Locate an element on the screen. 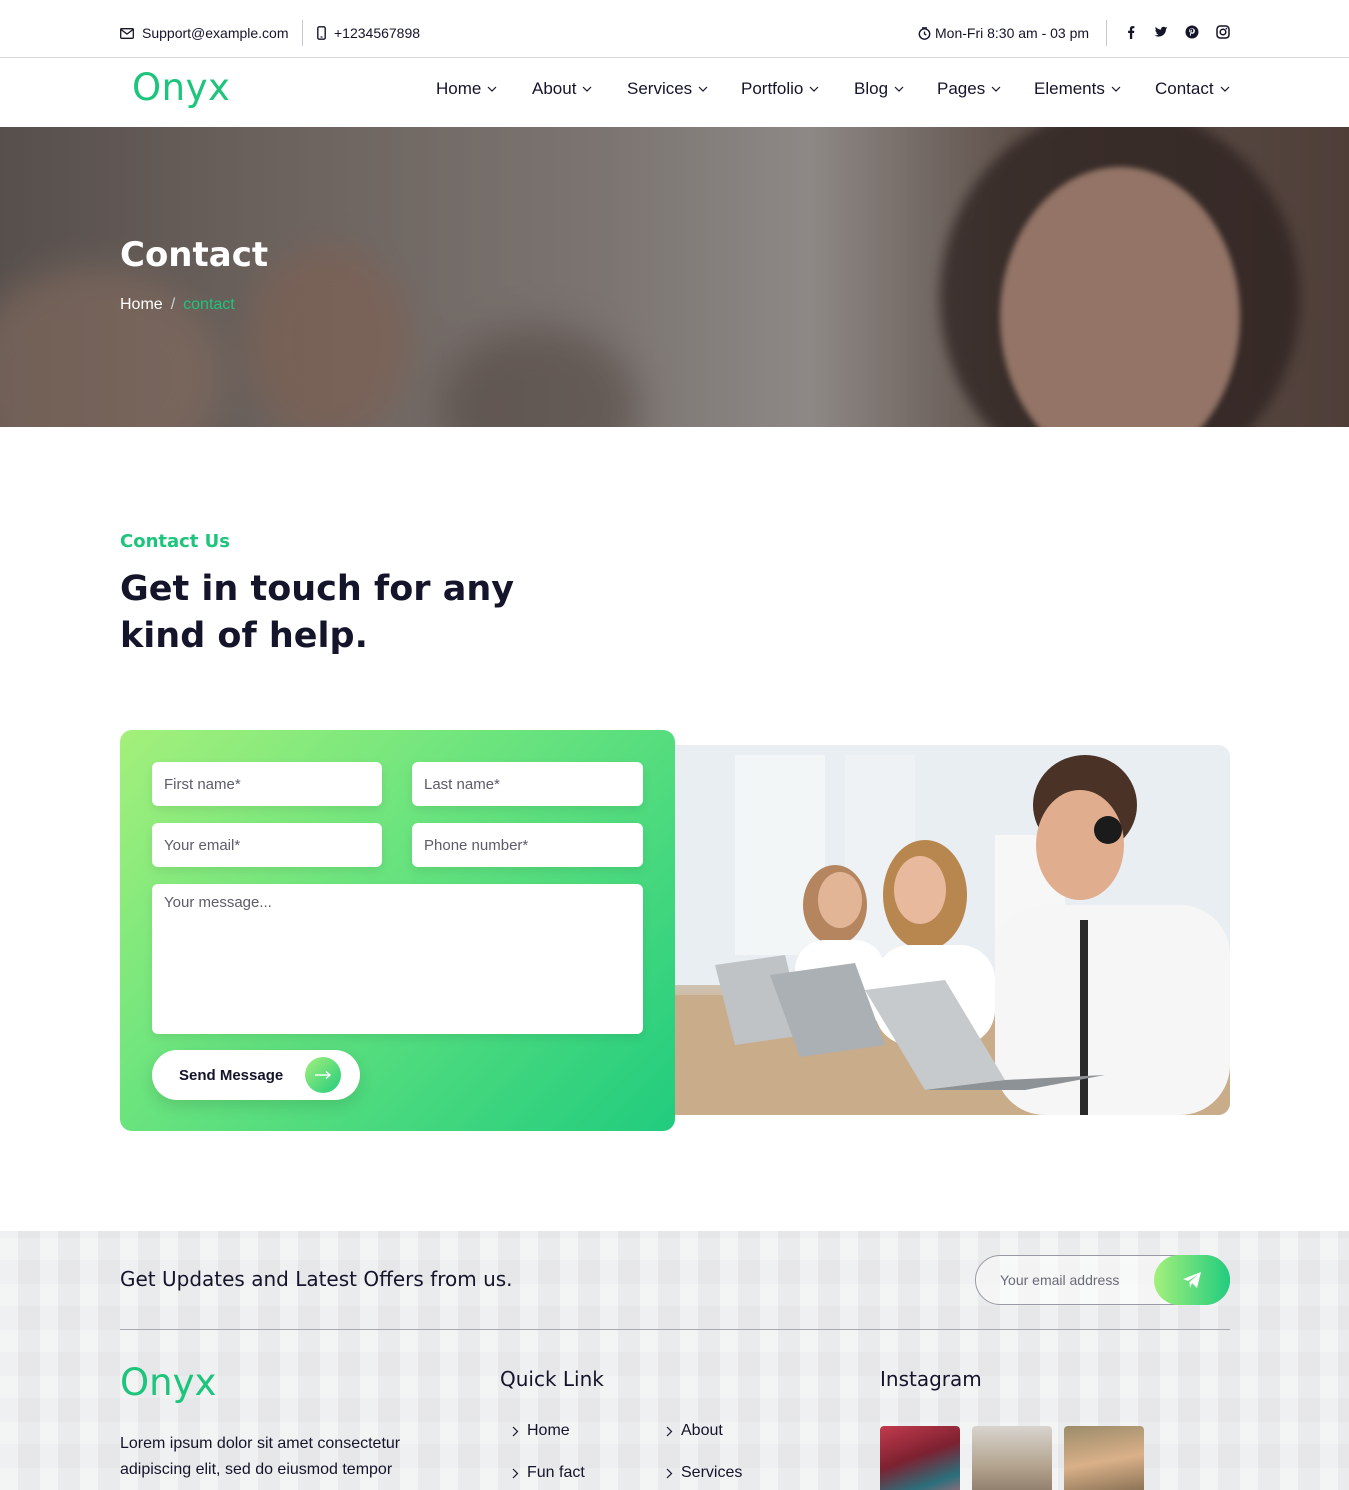 The image size is (1349, 1490). phone-icon is located at coordinates (321, 33).